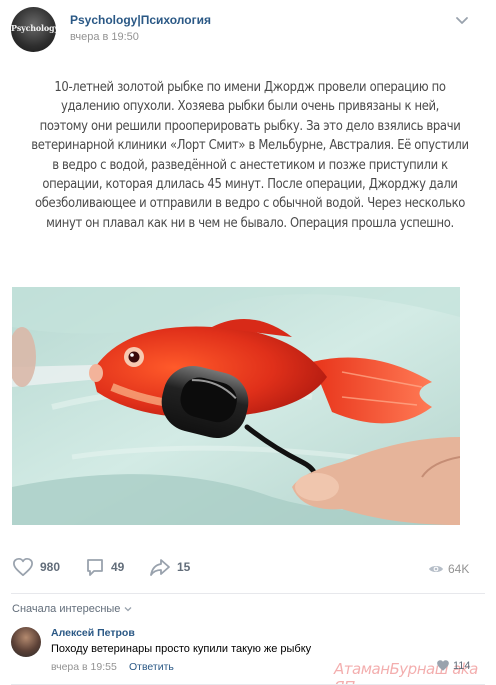  I want to click on group-avatar-text: Psychology, so click(33, 28).